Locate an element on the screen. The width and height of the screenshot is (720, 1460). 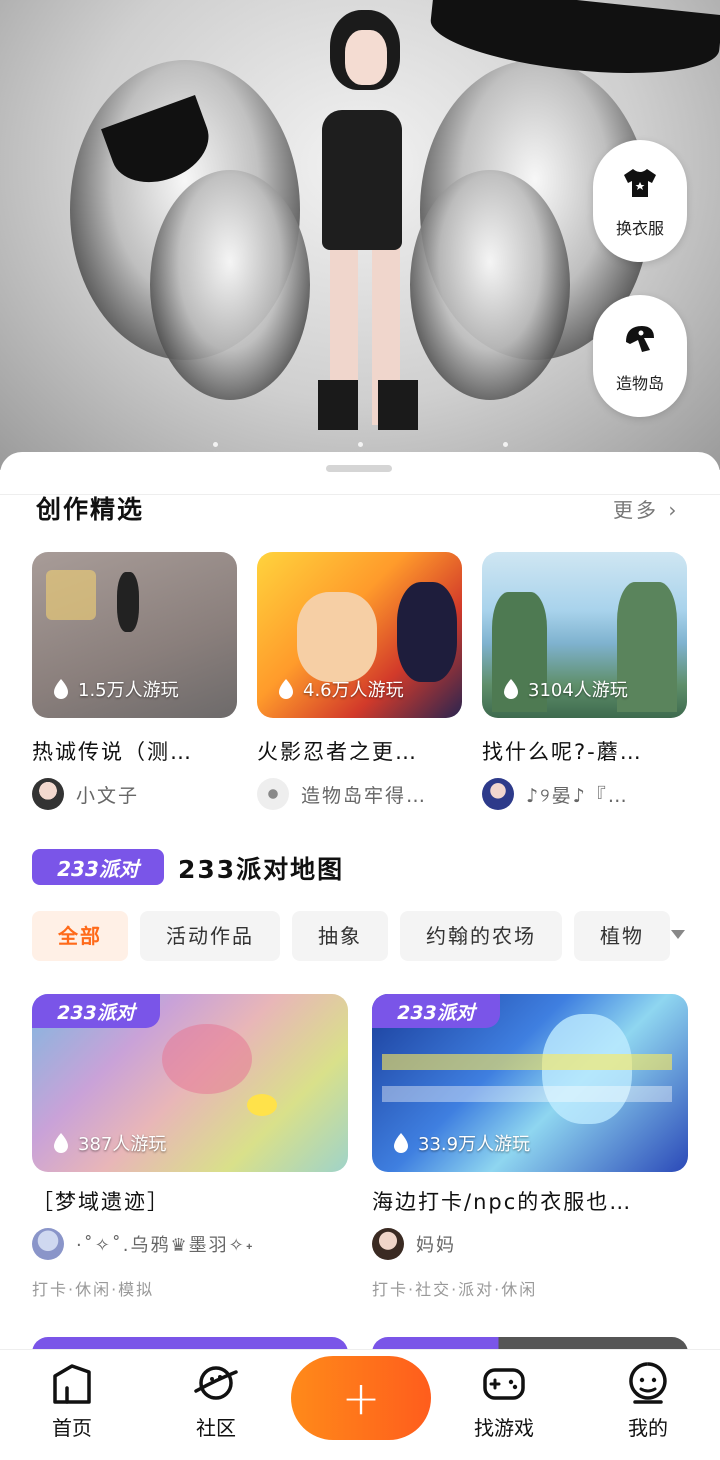
character-dress is located at coordinates (362, 180).